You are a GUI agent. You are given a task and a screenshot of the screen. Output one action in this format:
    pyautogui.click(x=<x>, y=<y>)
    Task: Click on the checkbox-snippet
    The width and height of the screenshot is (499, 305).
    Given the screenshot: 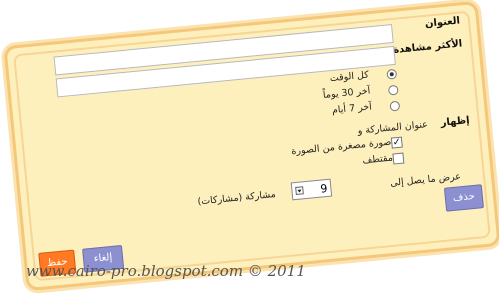 What is the action you would take?
    pyautogui.click(x=398, y=158)
    